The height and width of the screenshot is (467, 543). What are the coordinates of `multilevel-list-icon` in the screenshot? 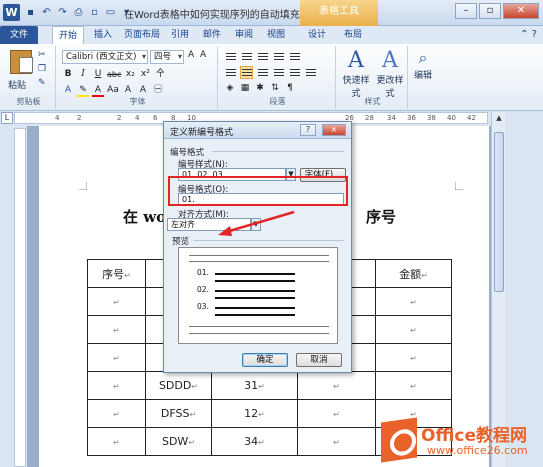 It's located at (262, 56).